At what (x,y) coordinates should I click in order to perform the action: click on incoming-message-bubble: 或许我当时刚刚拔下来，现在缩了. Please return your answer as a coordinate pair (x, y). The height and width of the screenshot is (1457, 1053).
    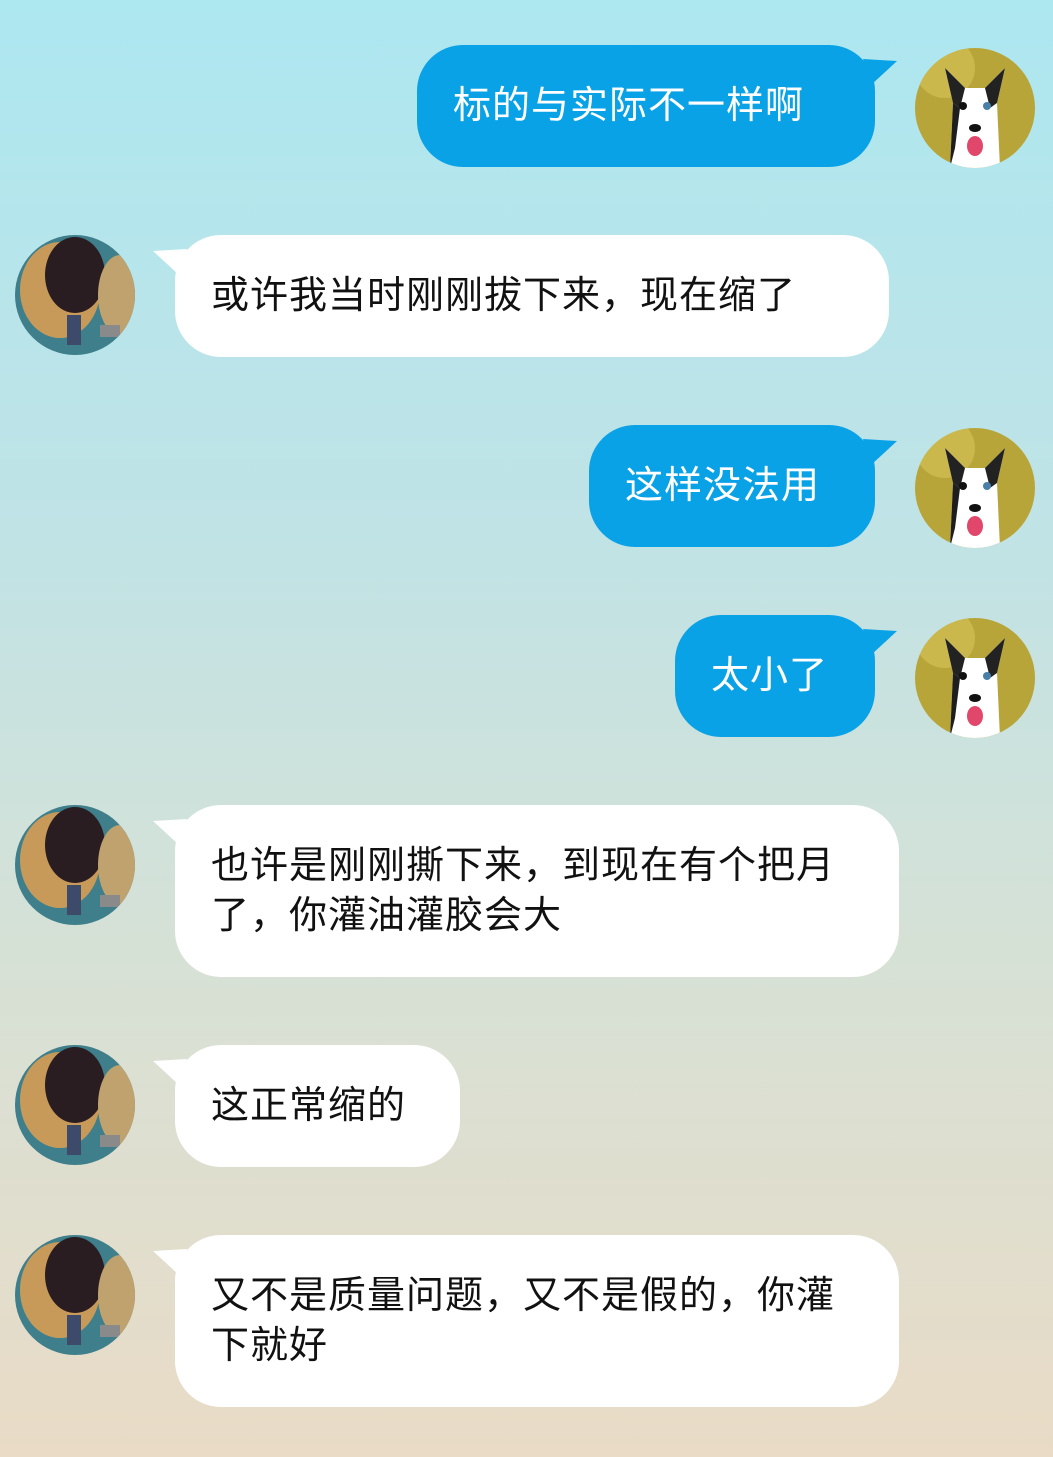
    Looking at the image, I should click on (521, 296).